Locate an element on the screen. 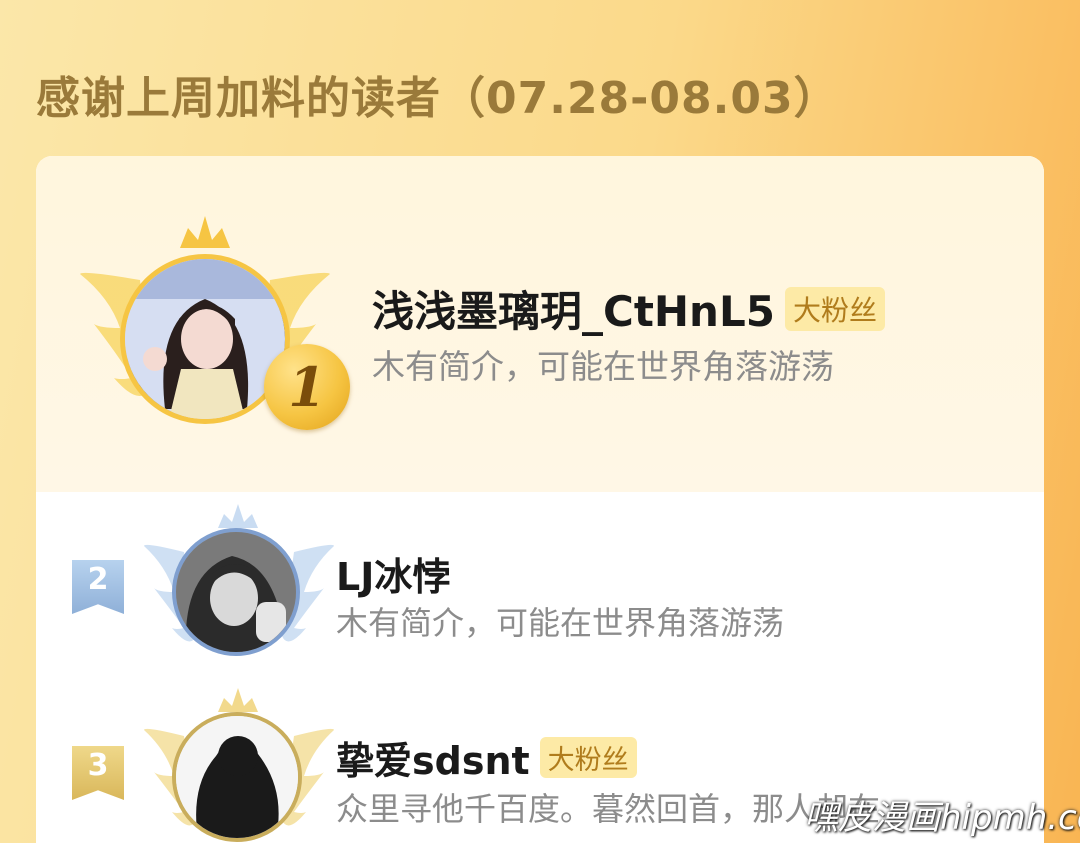  user-name-3: 挚爱sdsnt 大粉丝 is located at coordinates (486, 757).